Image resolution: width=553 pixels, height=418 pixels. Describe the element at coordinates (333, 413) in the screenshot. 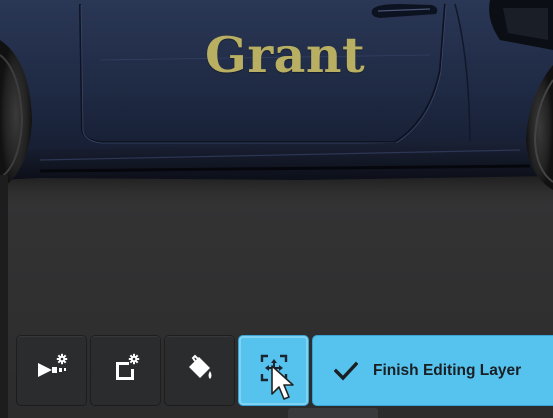

I see `bottom-panel-handle` at that location.